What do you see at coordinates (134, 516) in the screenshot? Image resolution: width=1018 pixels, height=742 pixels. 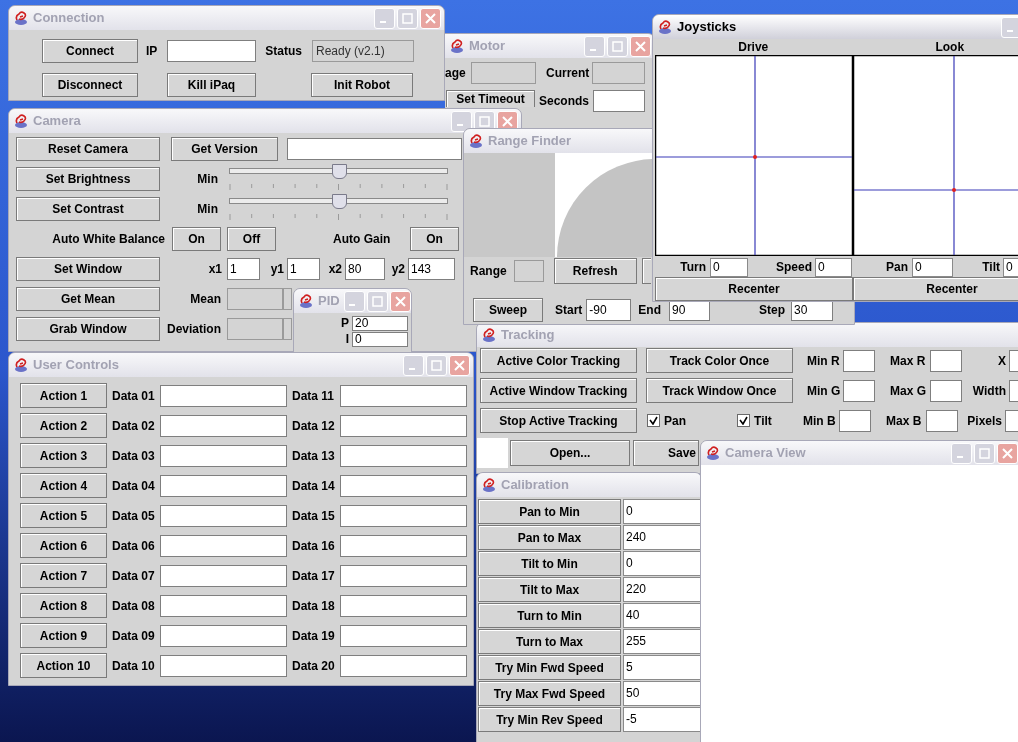 I see `field-label: Data 05` at bounding box center [134, 516].